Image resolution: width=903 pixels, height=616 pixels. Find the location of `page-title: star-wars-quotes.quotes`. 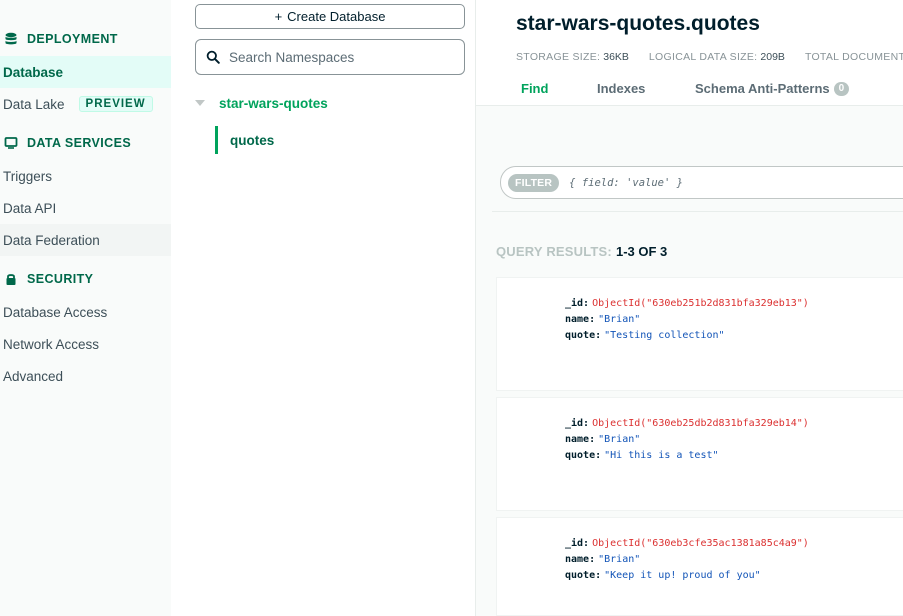

page-title: star-wars-quotes.quotes is located at coordinates (638, 23).